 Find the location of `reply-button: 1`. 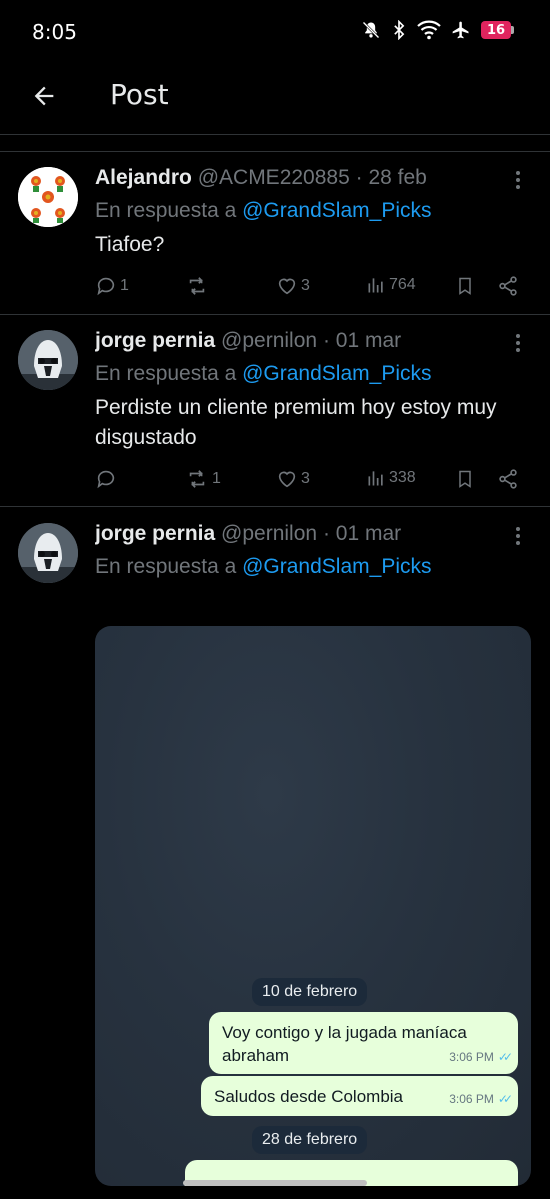

reply-button: 1 is located at coordinates (112, 286).